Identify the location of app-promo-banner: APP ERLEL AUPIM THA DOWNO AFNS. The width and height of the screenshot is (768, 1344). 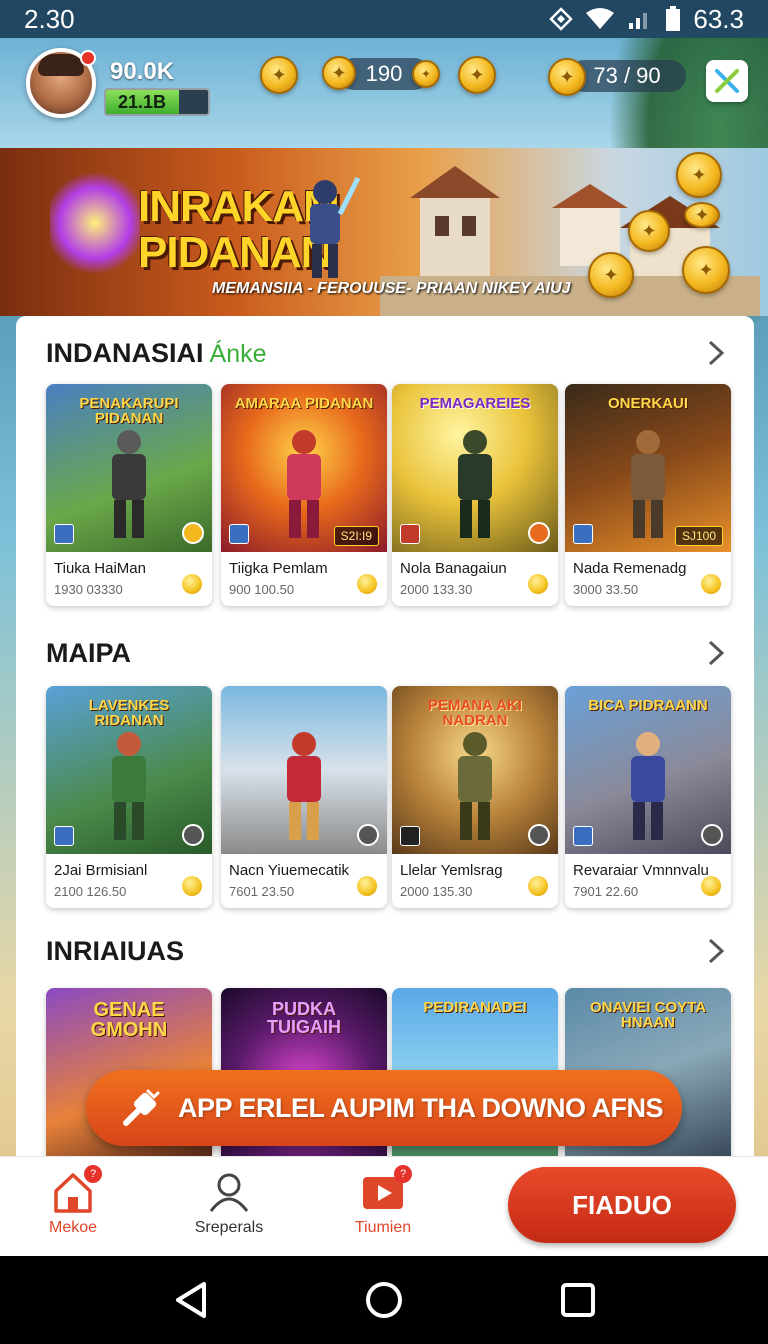
(384, 1108).